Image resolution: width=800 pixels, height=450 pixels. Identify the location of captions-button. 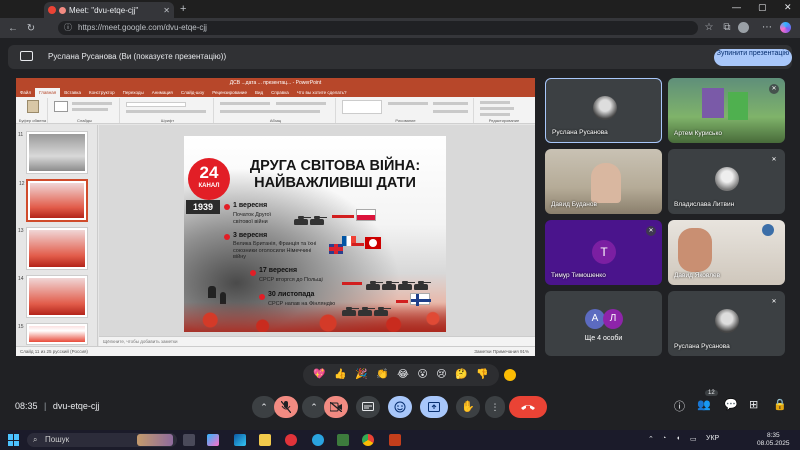
(368, 407).